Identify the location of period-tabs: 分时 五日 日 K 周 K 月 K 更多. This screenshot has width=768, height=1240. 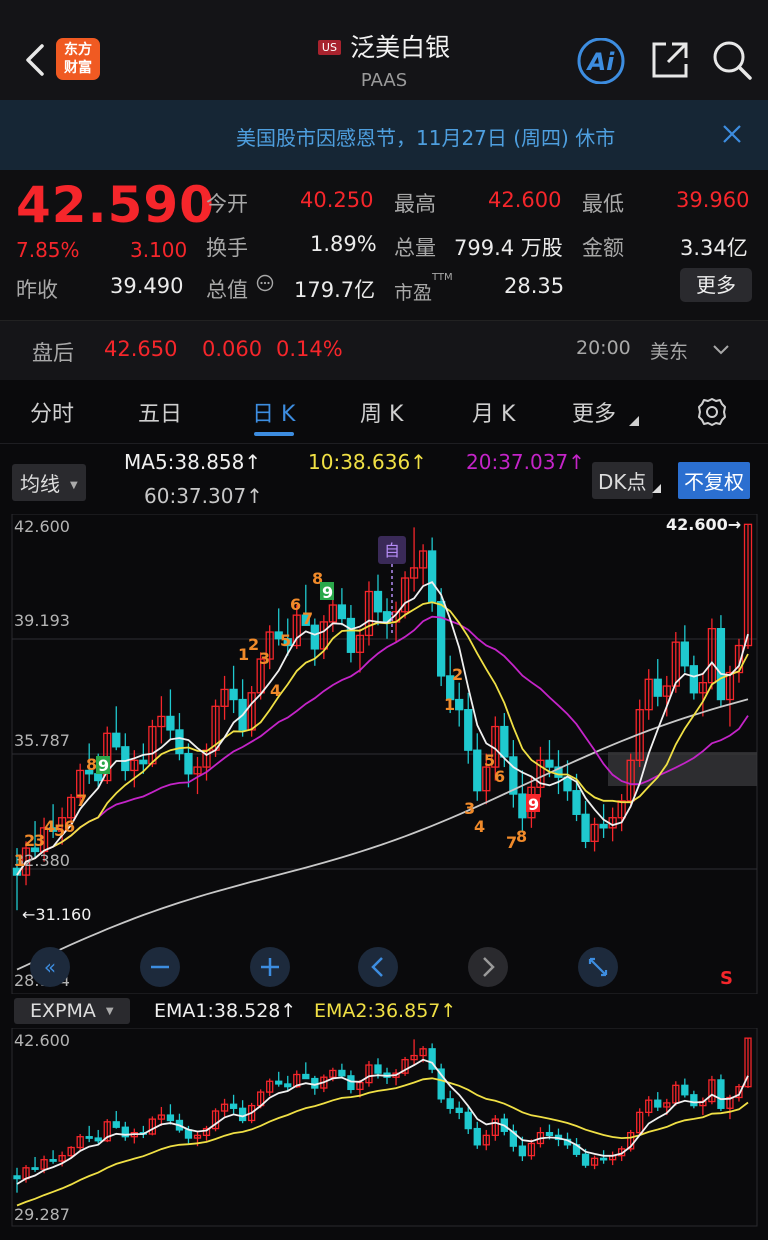
(384, 412).